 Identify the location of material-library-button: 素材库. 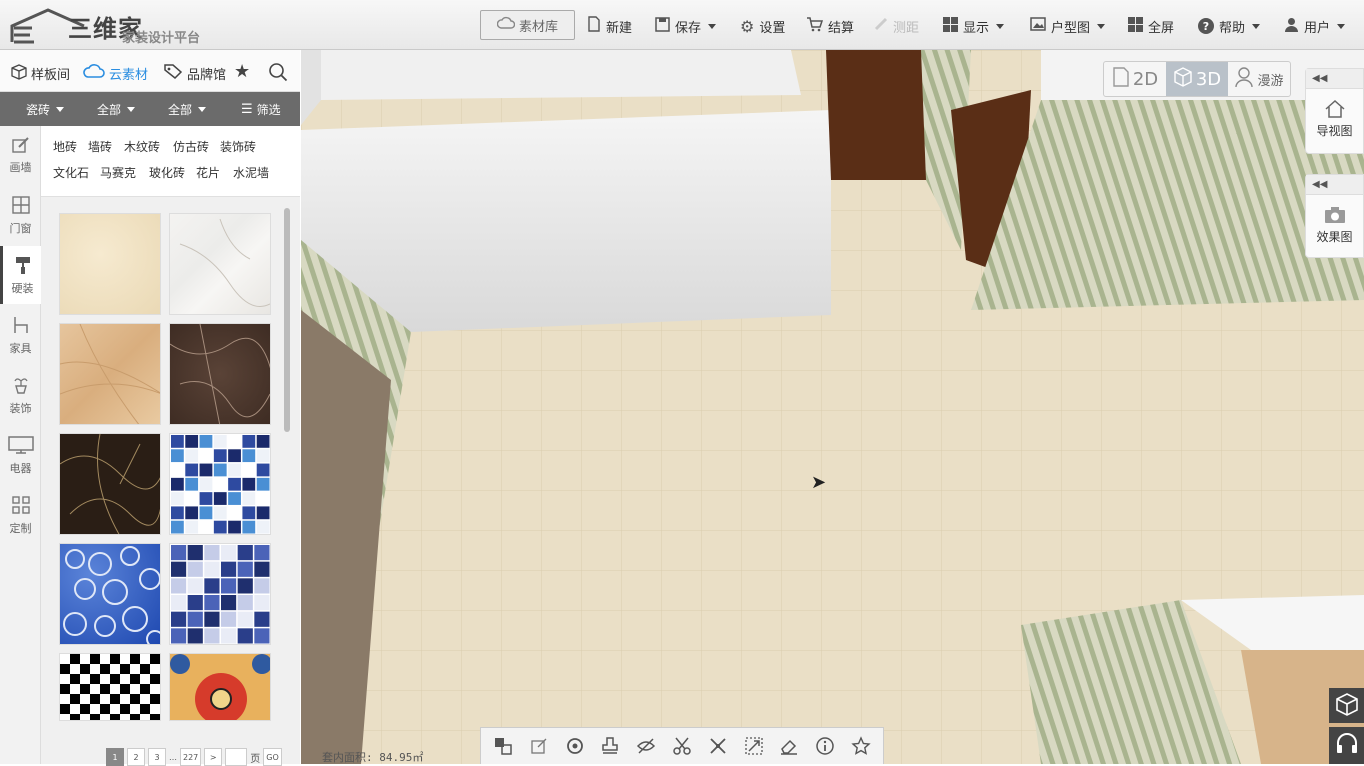
(527, 25).